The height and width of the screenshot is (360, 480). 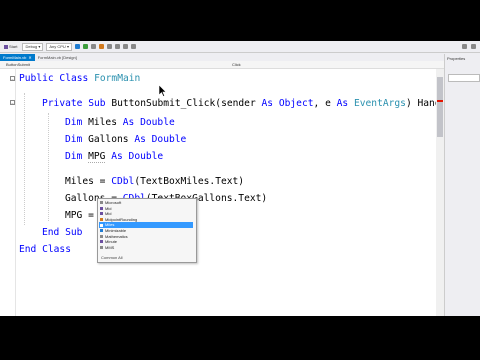 I want to click on run-icon, so click(x=85, y=46).